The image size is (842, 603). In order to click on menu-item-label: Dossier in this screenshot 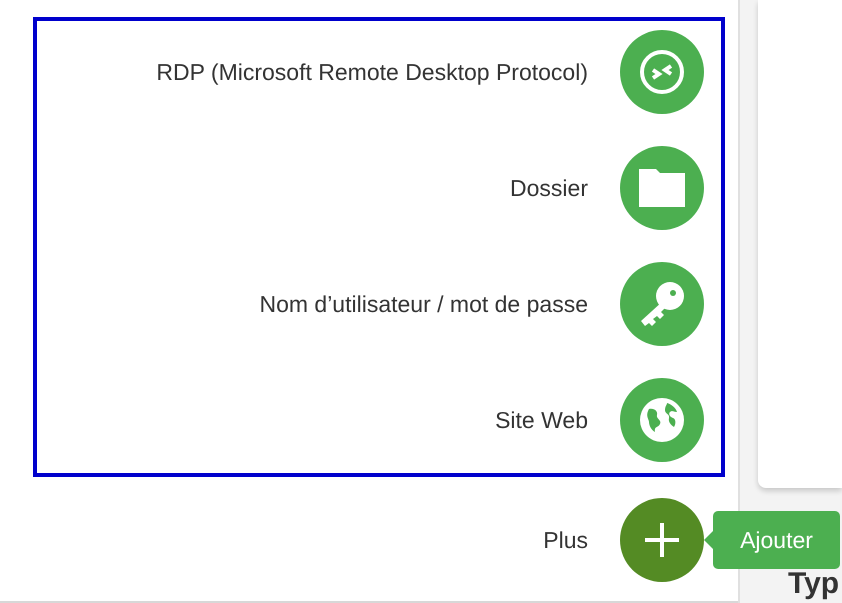, I will do `click(549, 188)`.